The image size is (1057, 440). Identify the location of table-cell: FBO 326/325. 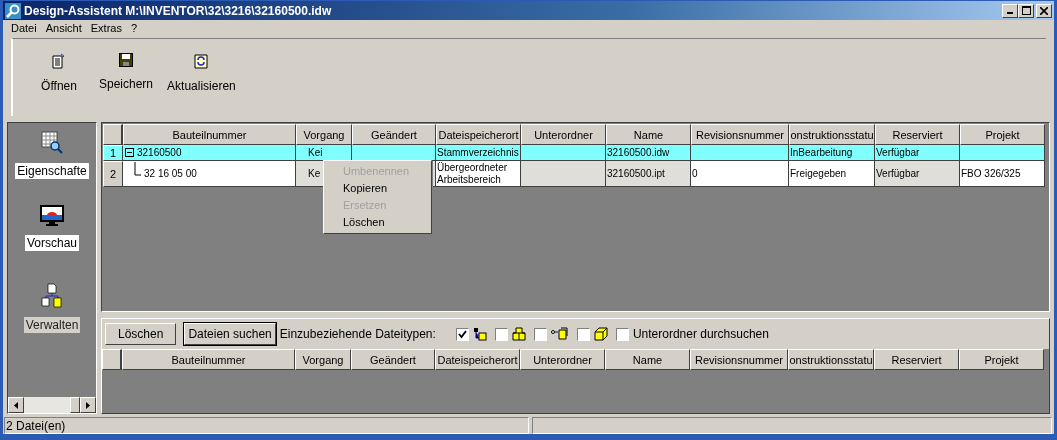
(1002, 174).